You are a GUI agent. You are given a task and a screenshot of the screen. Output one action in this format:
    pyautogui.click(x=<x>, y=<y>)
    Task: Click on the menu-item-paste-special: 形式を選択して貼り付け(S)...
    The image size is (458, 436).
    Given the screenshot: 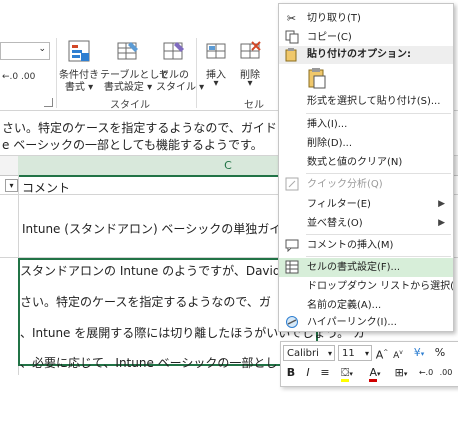 What is the action you would take?
    pyautogui.click(x=366, y=101)
    